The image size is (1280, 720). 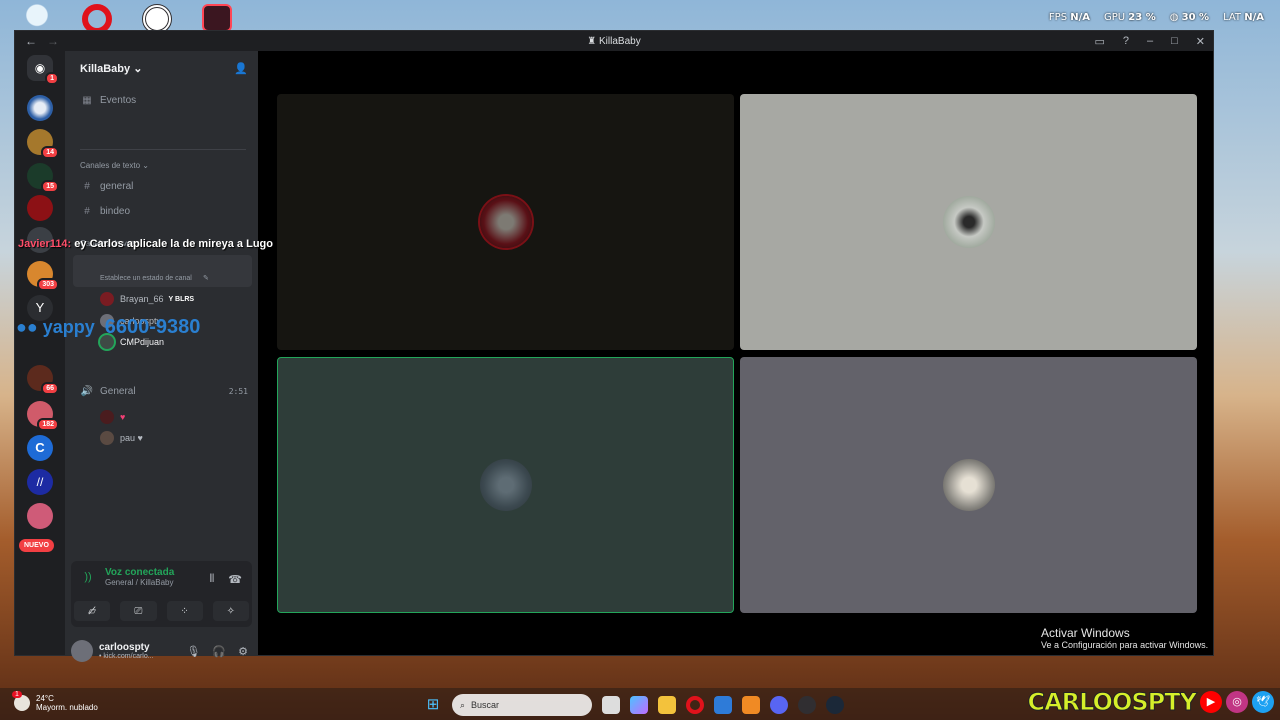 What do you see at coordinates (1263, 702) in the screenshot?
I see `twitter-icon: 🕊` at bounding box center [1263, 702].